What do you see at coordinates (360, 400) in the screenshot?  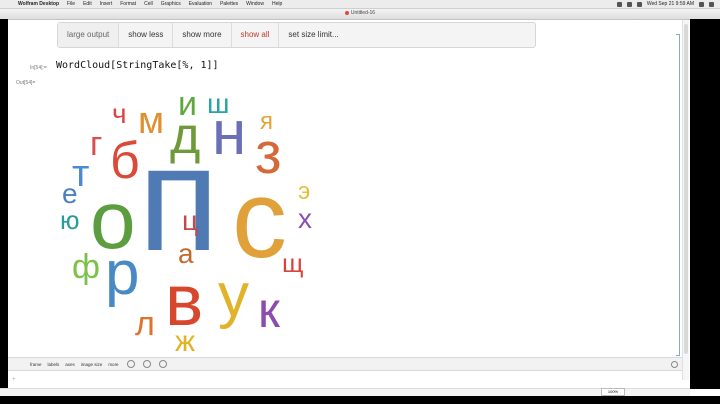 I see `bottom-black-margin` at bounding box center [360, 400].